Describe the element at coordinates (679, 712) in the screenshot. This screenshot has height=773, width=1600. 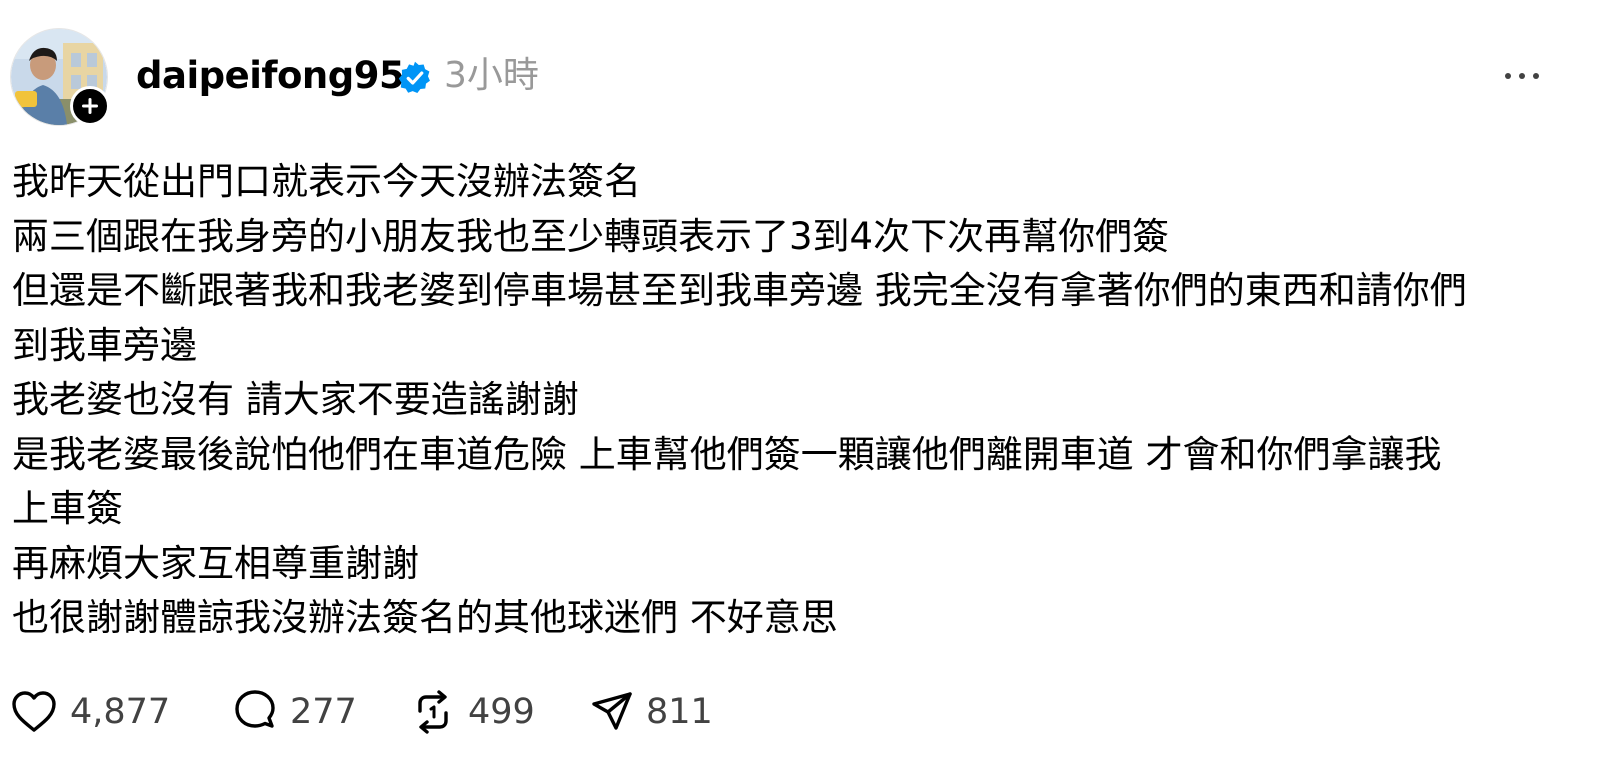
I see `share-count: 811` at that location.